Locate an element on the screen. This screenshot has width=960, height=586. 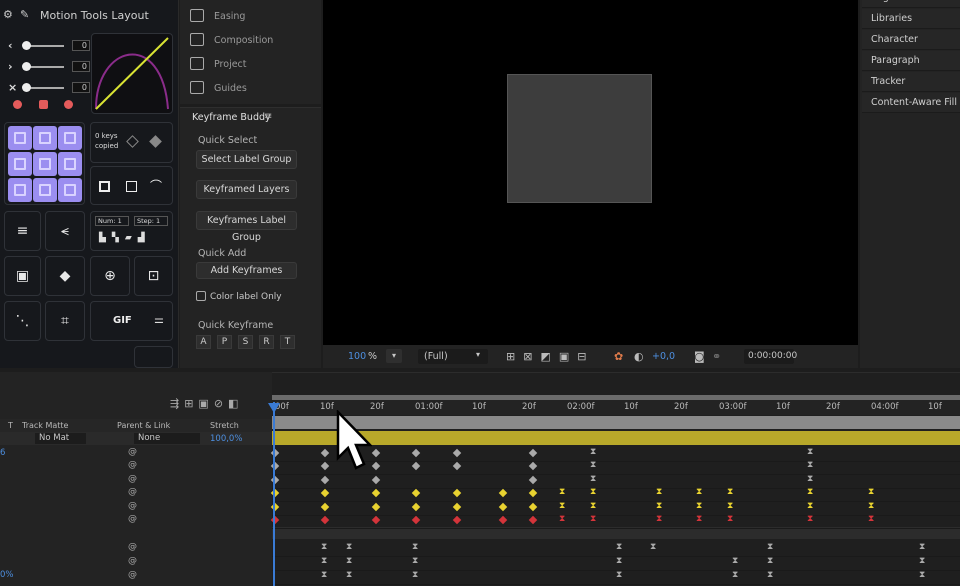
project-item-project: Project is located at coordinates (253, 65).